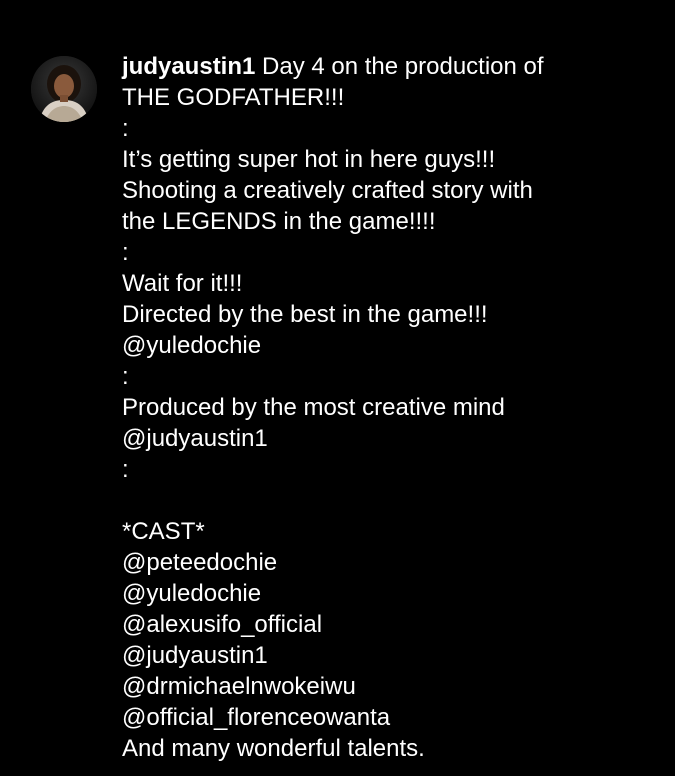  What do you see at coordinates (309, 159) in the screenshot?
I see `caption-line: It’s getting super hot in here guys!!!` at bounding box center [309, 159].